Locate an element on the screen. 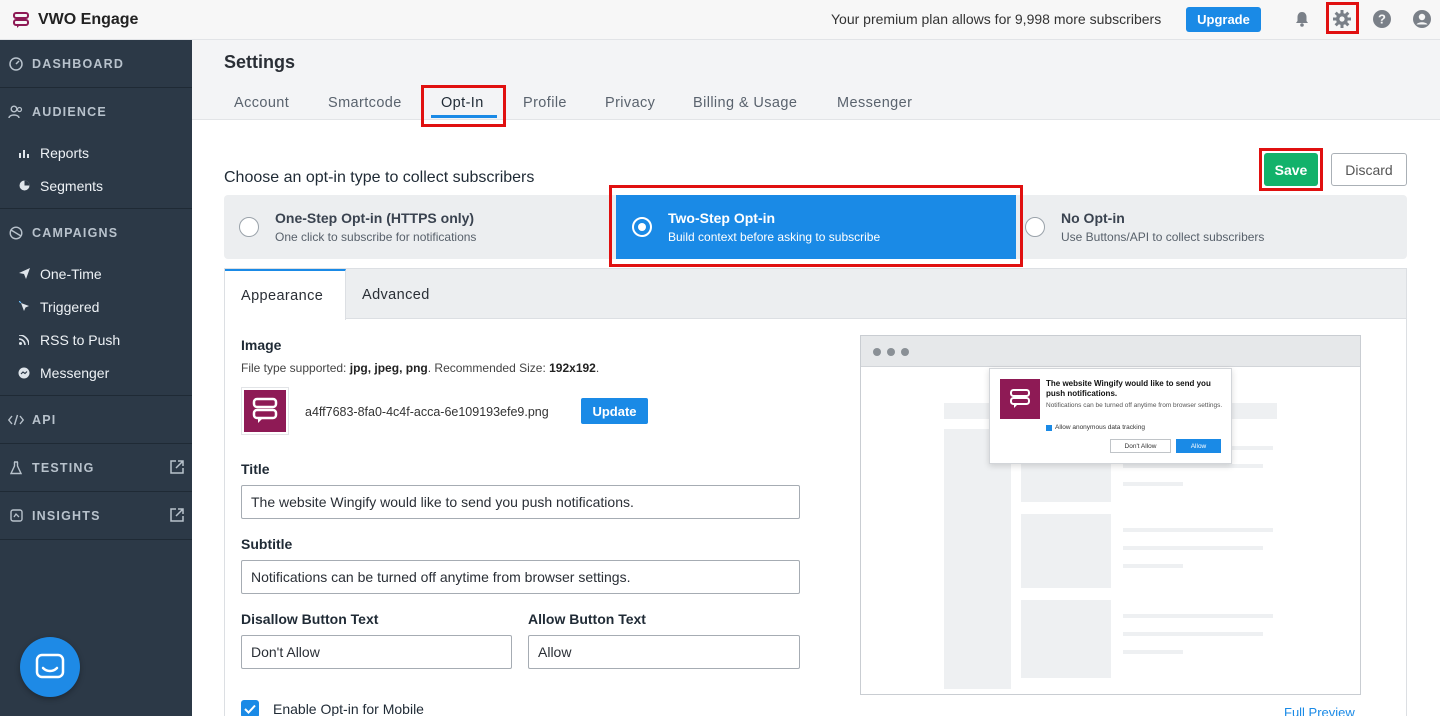  sidebar-item-campaigns: CAMPAIGNS is located at coordinates (96, 233).